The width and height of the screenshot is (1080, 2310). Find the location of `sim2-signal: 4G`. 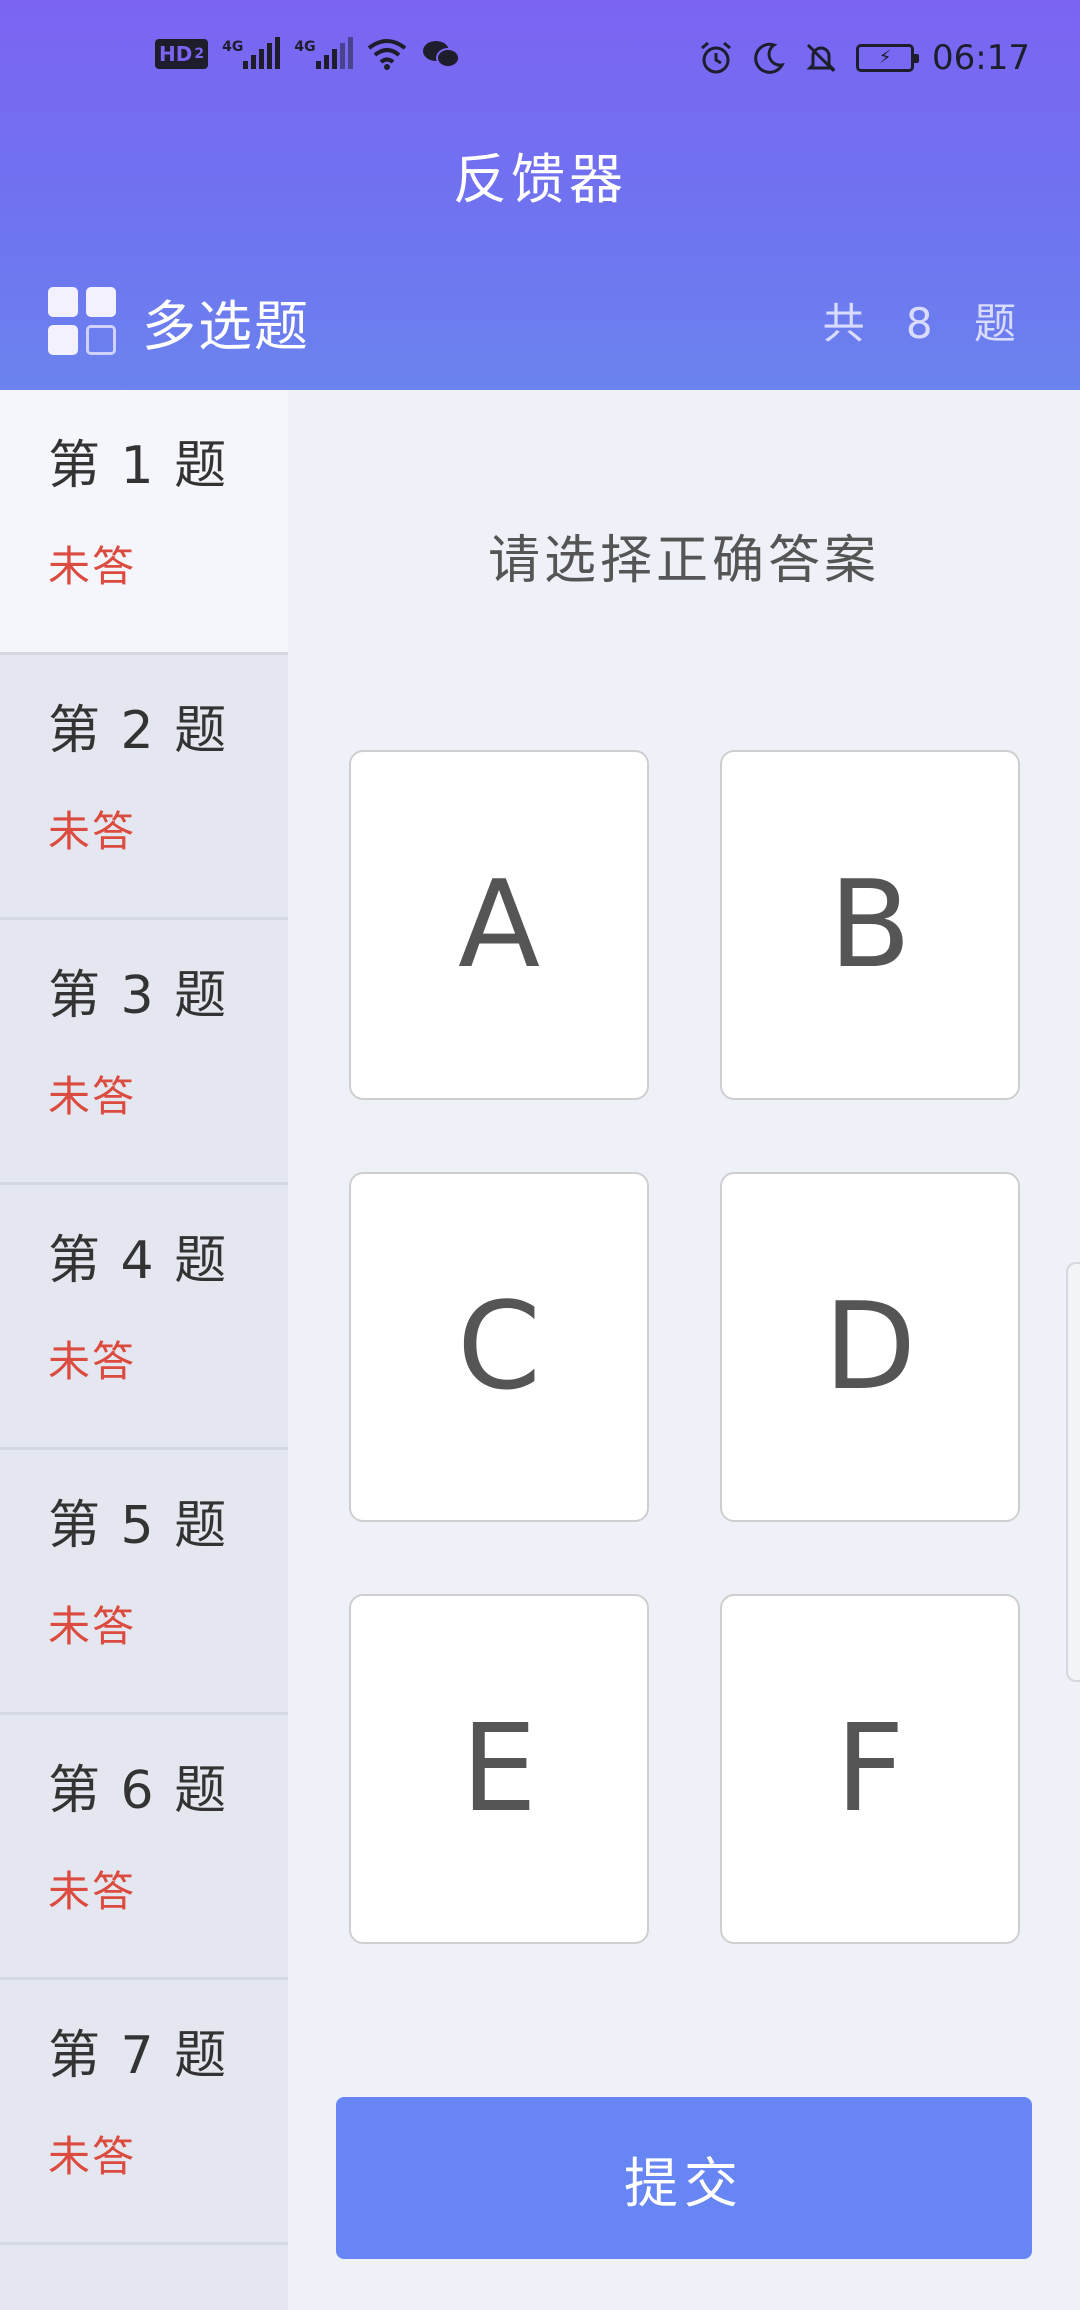

sim2-signal: 4G is located at coordinates (323, 53).